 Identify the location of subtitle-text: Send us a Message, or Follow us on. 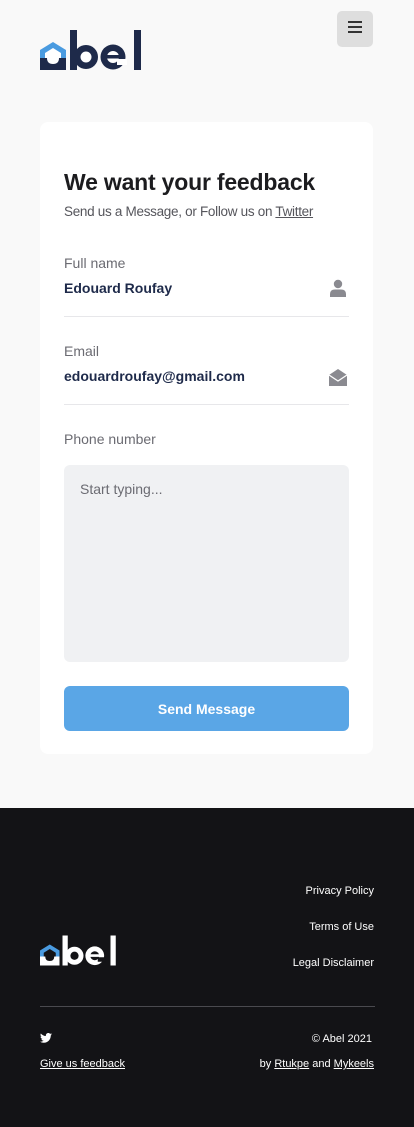
(168, 211).